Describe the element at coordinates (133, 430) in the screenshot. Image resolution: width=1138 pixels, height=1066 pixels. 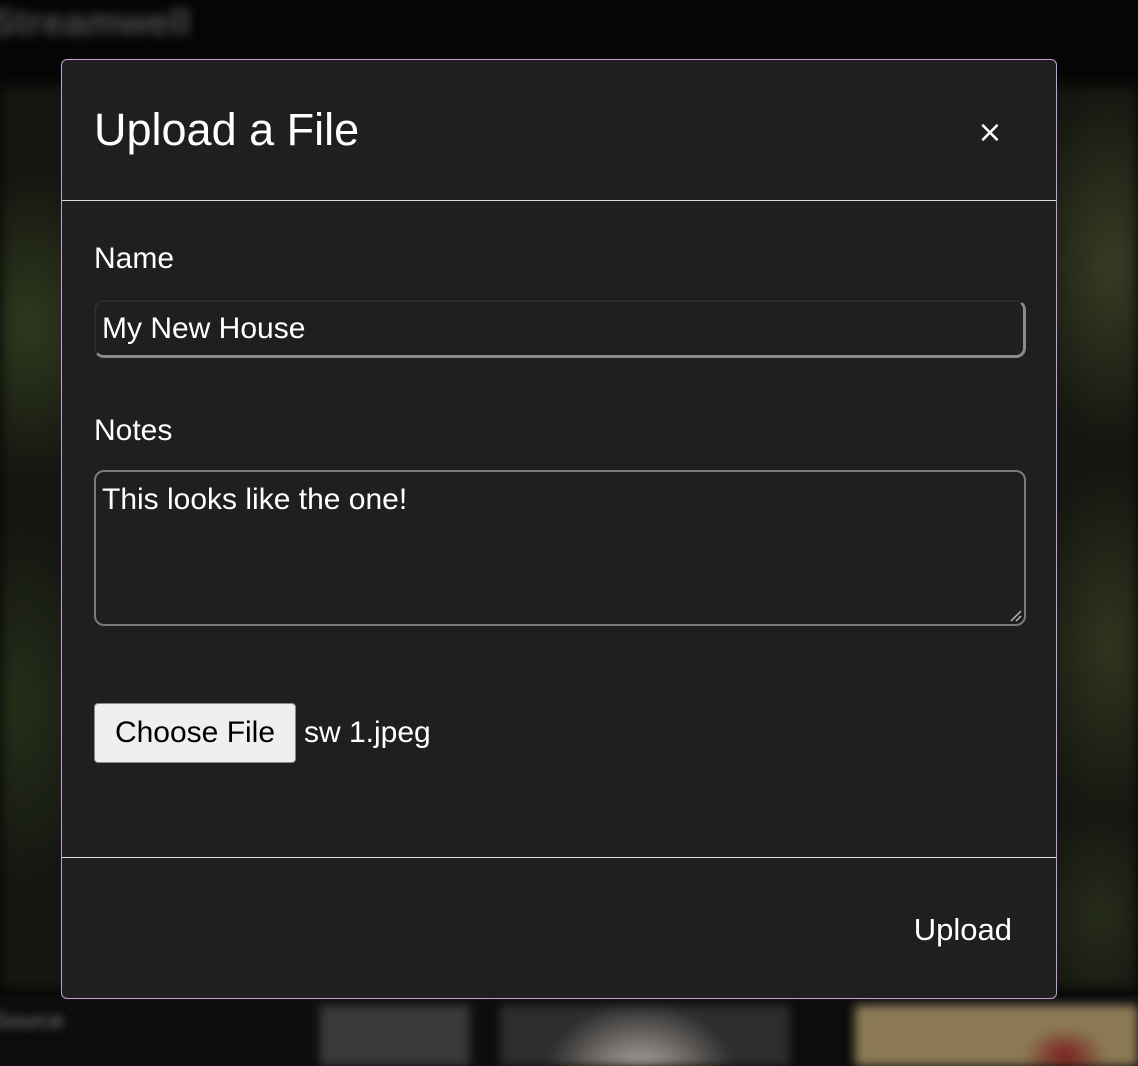
I see `notes-label: Notes` at that location.